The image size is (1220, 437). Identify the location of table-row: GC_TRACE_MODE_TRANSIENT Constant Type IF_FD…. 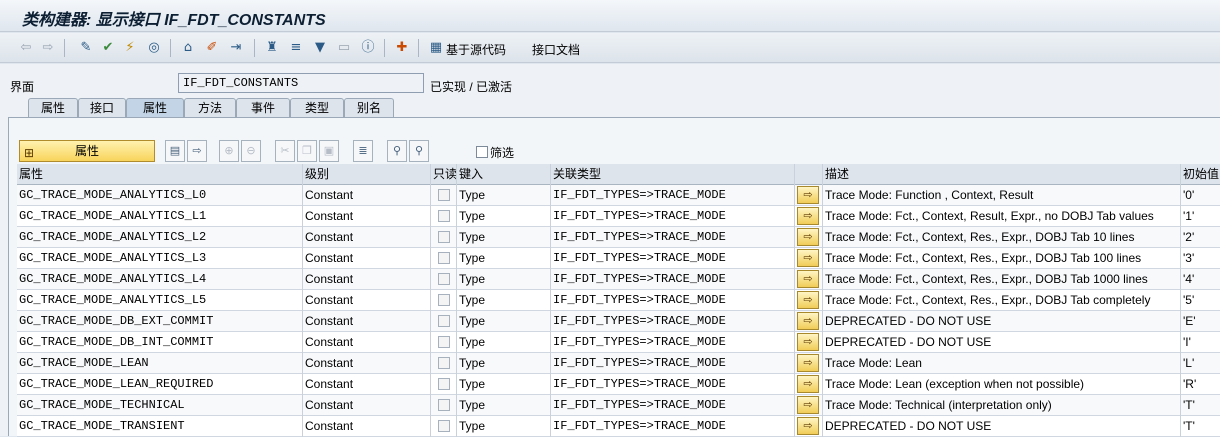
(618, 426).